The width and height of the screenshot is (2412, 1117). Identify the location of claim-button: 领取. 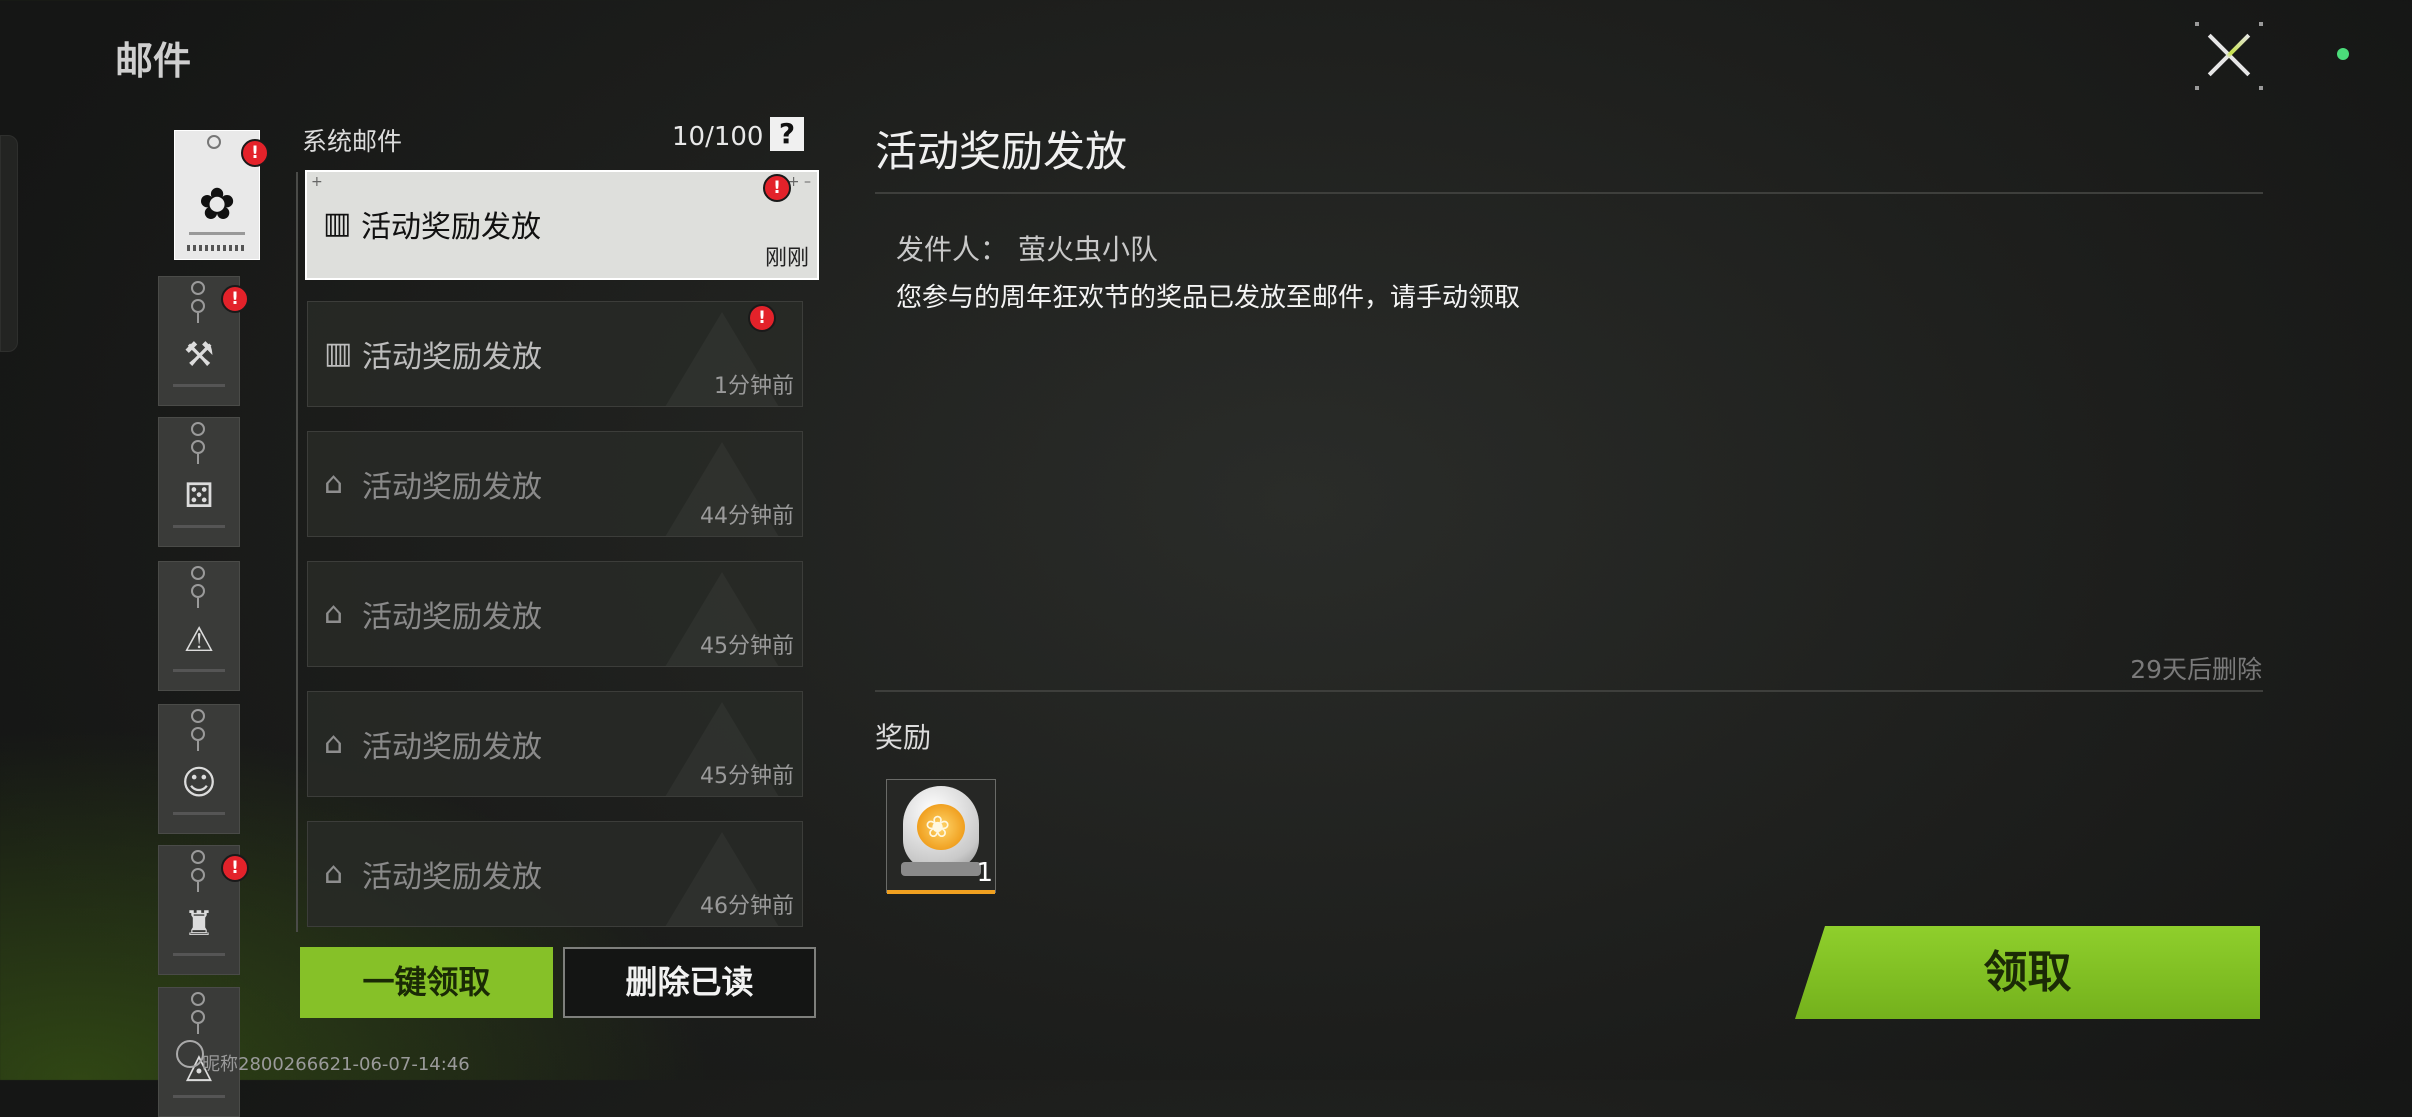
(2027, 972).